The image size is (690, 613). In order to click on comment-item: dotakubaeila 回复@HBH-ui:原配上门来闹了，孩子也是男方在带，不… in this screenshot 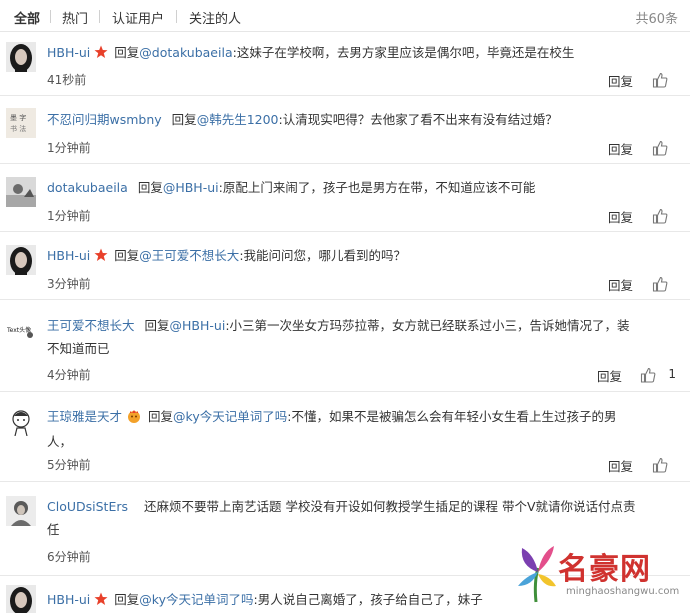, I will do `click(345, 198)`.